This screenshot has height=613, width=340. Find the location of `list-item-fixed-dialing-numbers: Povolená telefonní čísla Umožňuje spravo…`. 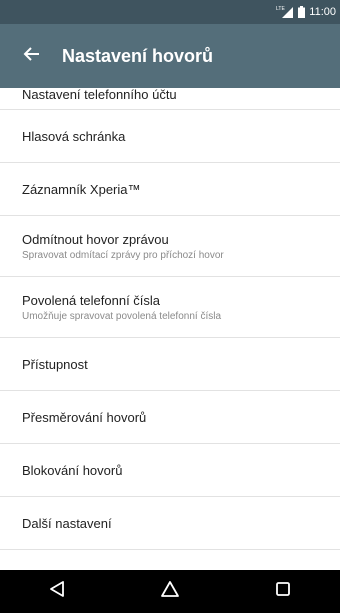

list-item-fixed-dialing-numbers: Povolená telefonní čísla Umožňuje spravo… is located at coordinates (170, 307).